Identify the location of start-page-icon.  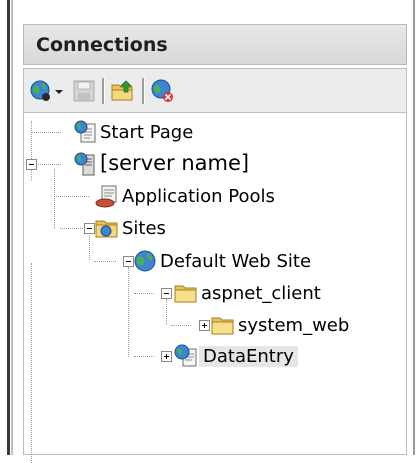
(85, 131).